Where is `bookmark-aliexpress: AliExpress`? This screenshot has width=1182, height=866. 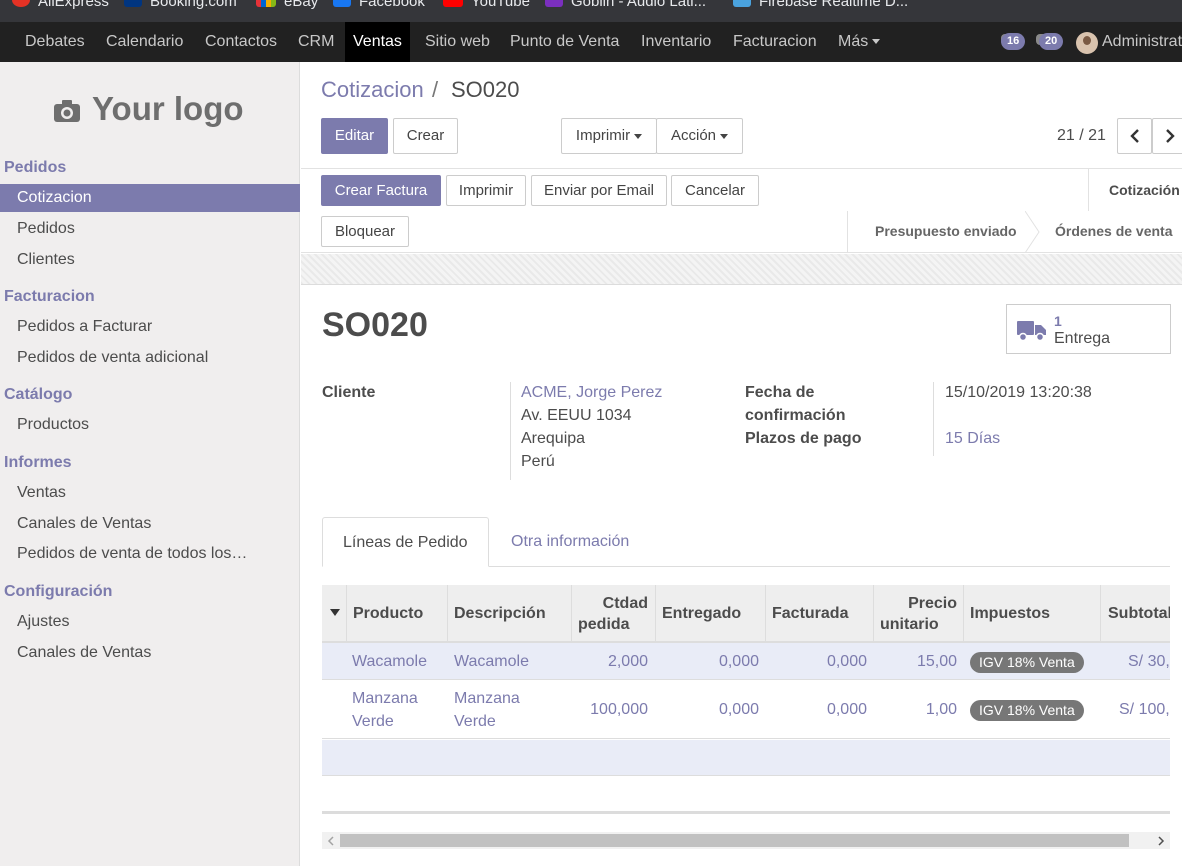
bookmark-aliexpress: AliExpress is located at coordinates (60, 5).